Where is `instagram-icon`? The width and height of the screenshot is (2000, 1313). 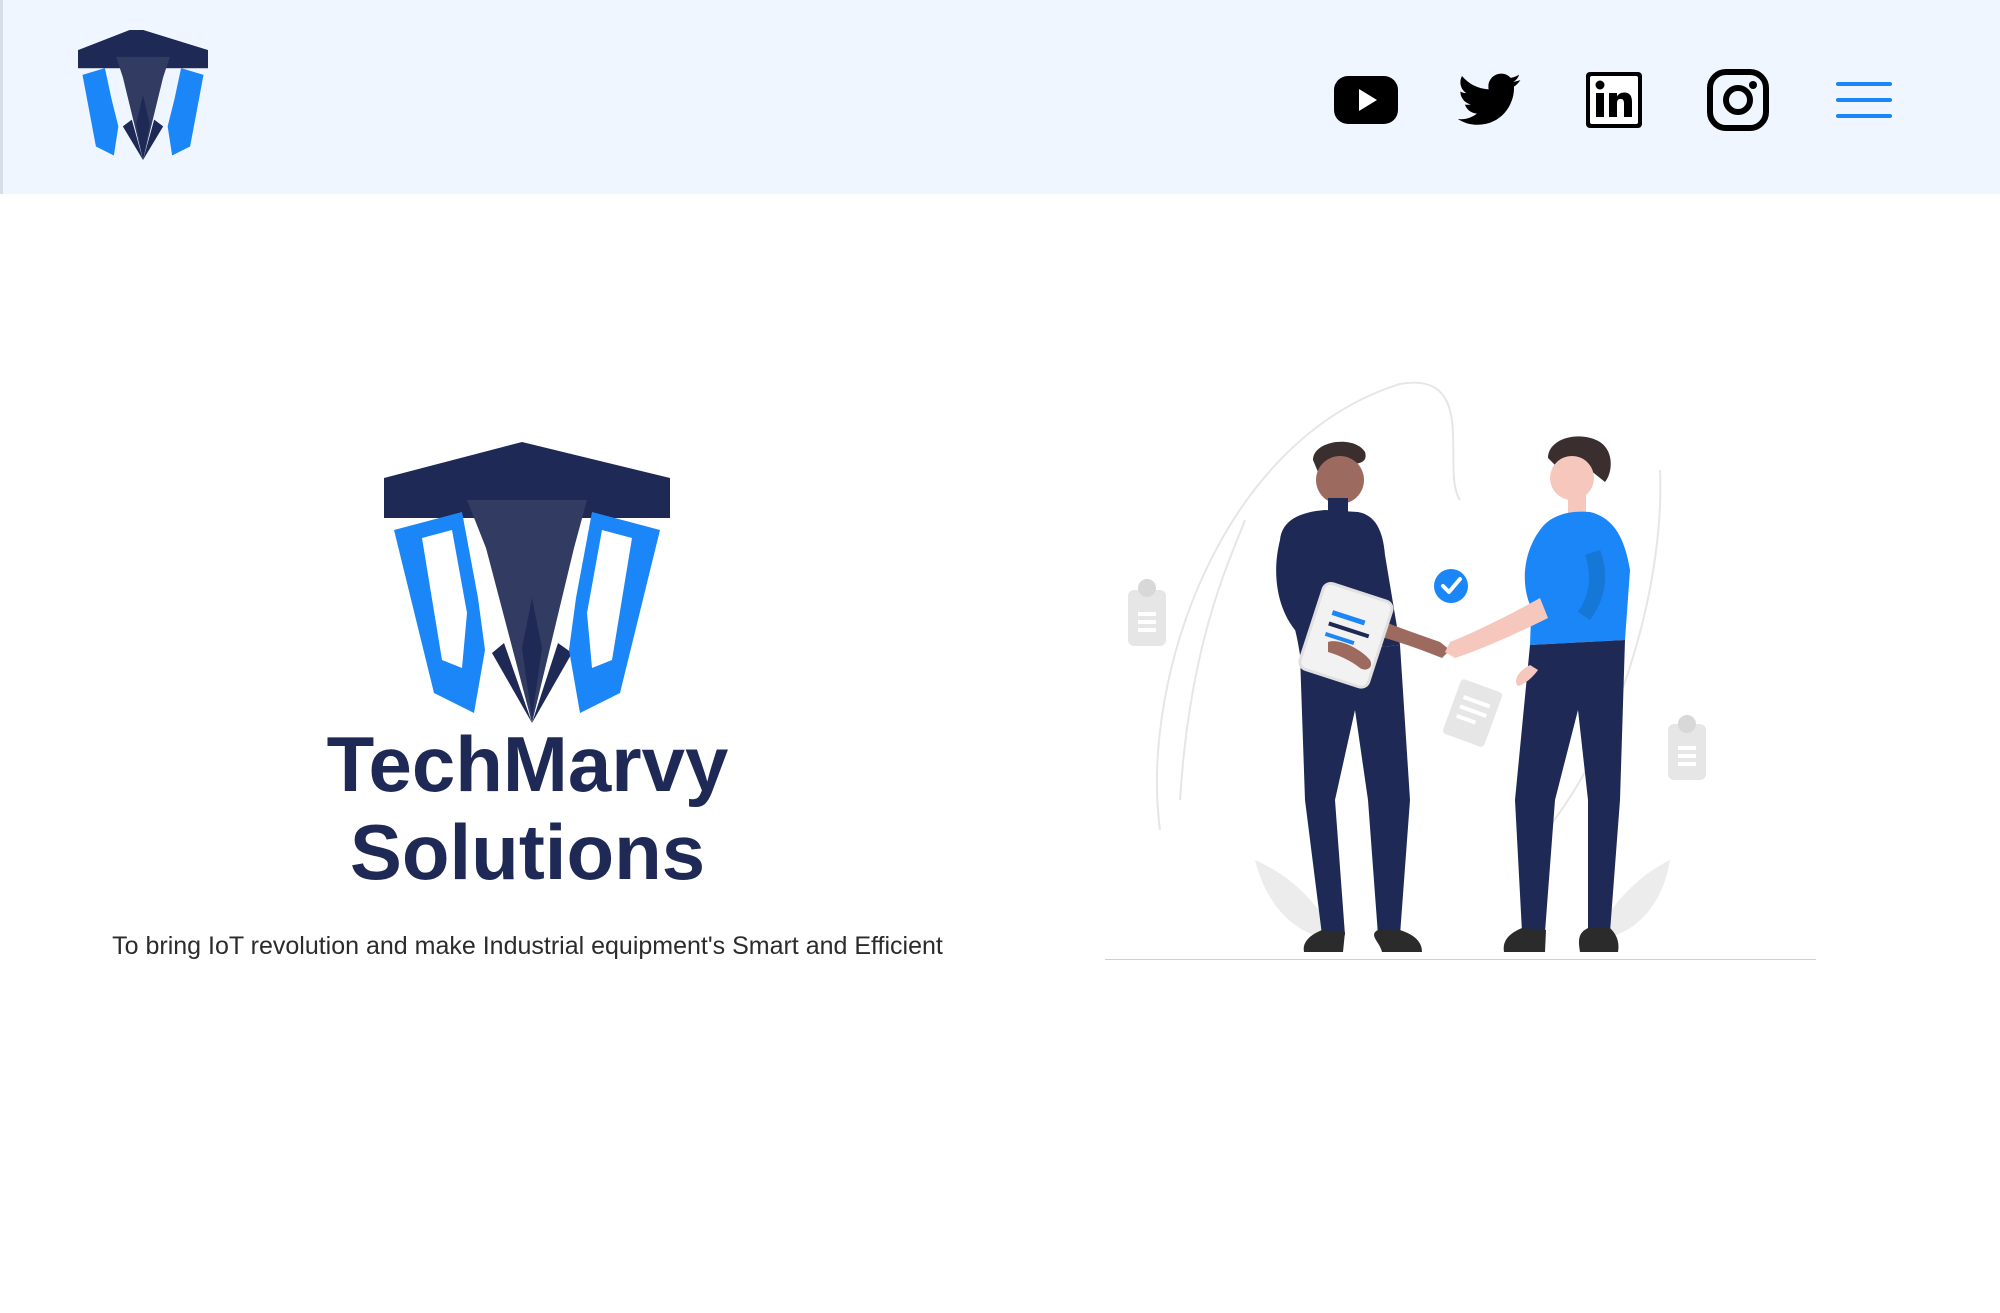 instagram-icon is located at coordinates (1738, 100).